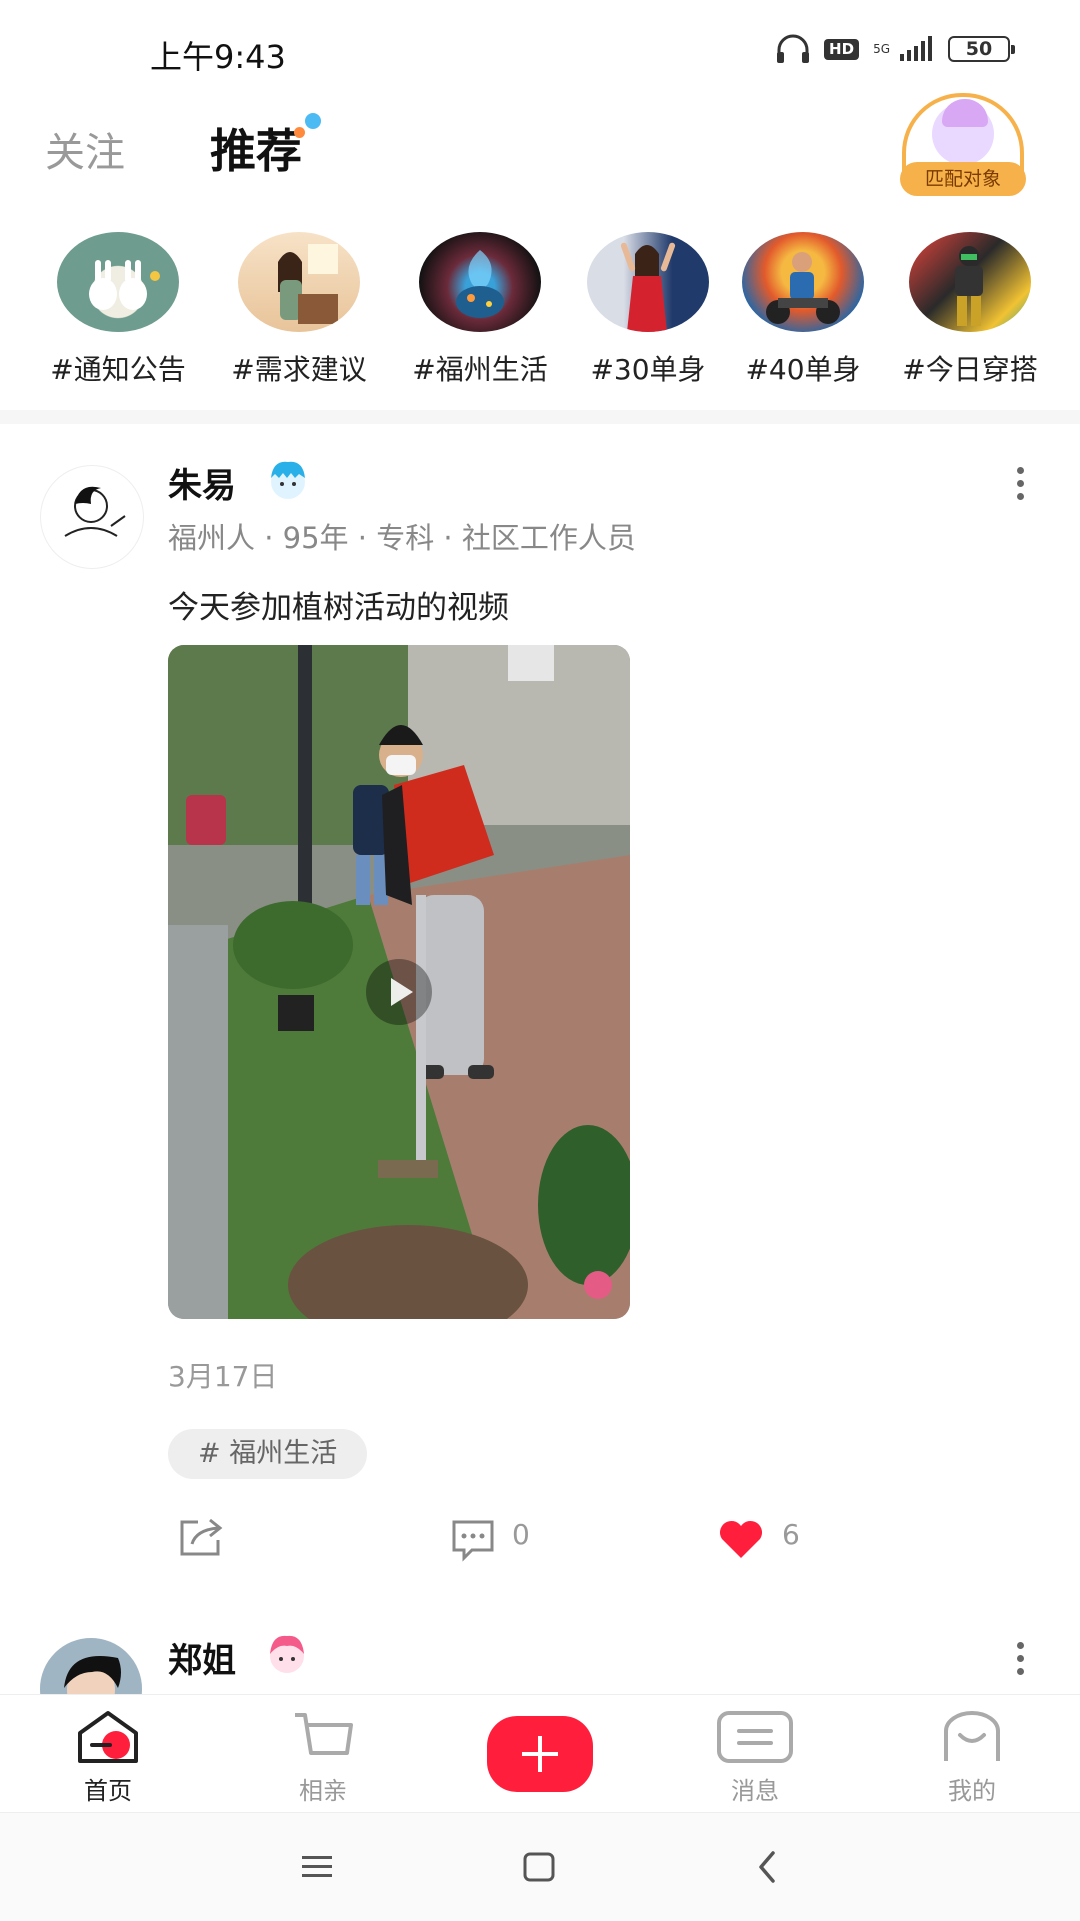 The image size is (1080, 1921). Describe the element at coordinates (202, 482) in the screenshot. I see `post-author-name: 朱易` at that location.